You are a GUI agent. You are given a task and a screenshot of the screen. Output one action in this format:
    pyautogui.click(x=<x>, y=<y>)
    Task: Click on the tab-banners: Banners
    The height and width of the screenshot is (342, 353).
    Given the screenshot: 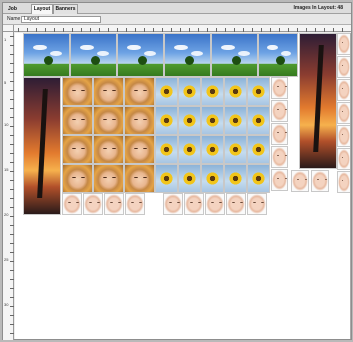 What is the action you would take?
    pyautogui.click(x=65, y=9)
    